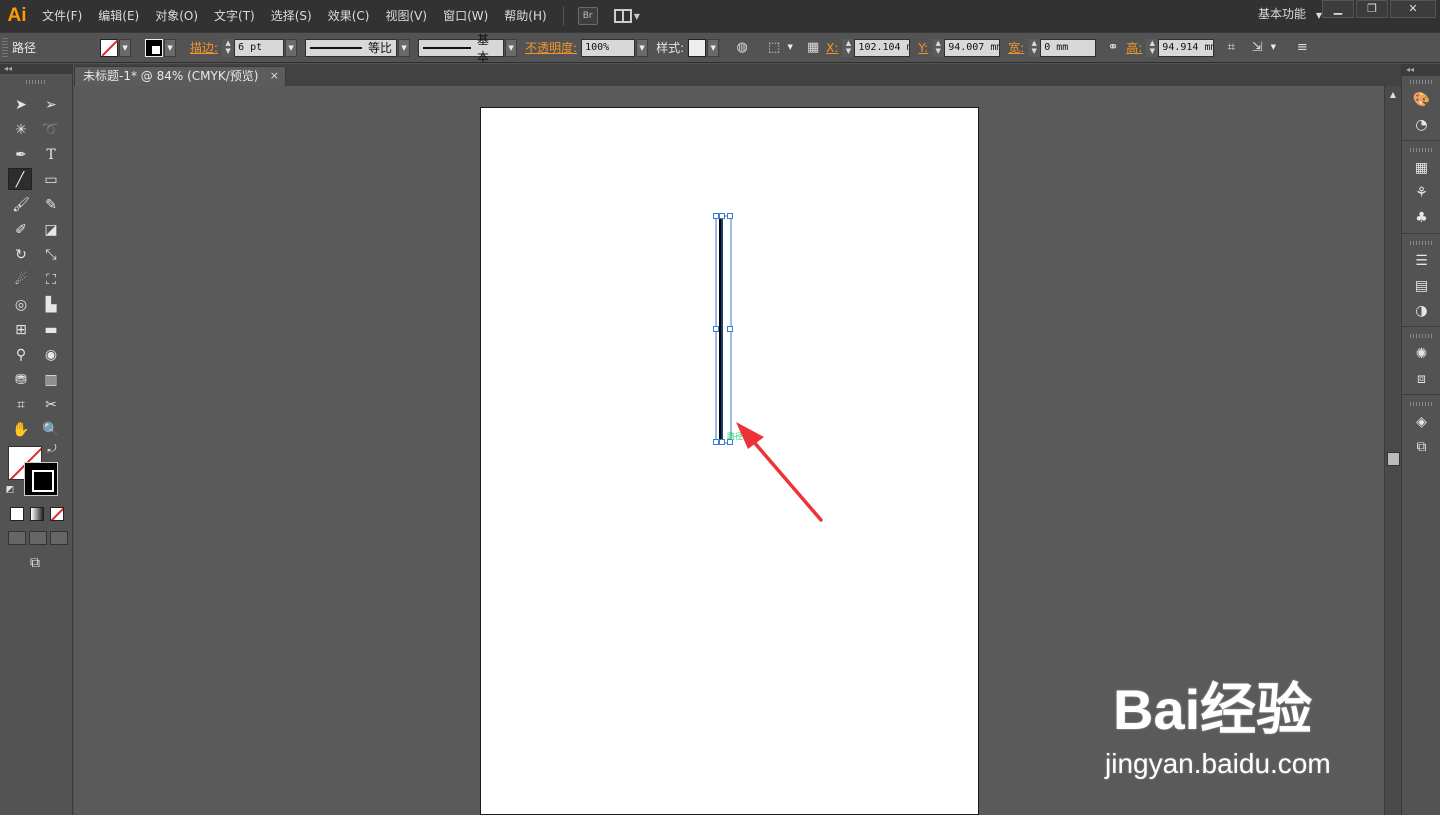  Describe the element at coordinates (349, 16) in the screenshot. I see `menu-effect: 效果(C)` at that location.